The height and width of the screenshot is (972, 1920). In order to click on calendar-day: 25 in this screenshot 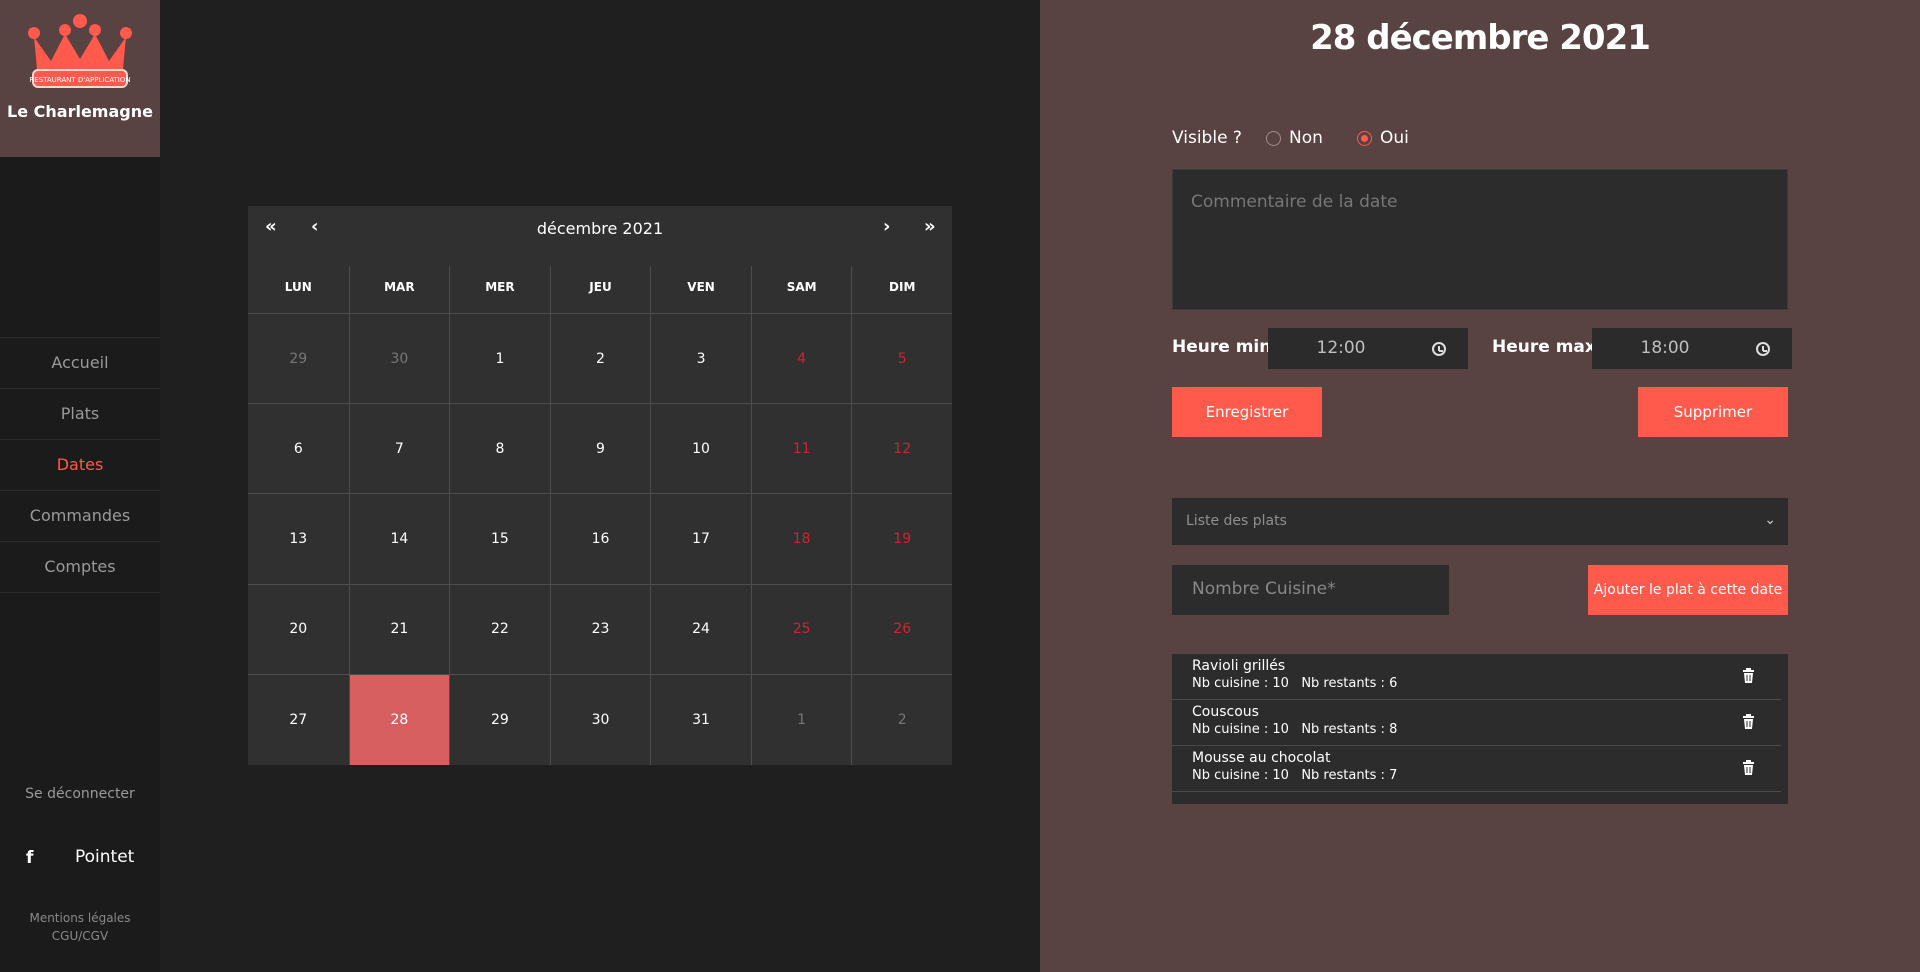, I will do `click(801, 629)`.